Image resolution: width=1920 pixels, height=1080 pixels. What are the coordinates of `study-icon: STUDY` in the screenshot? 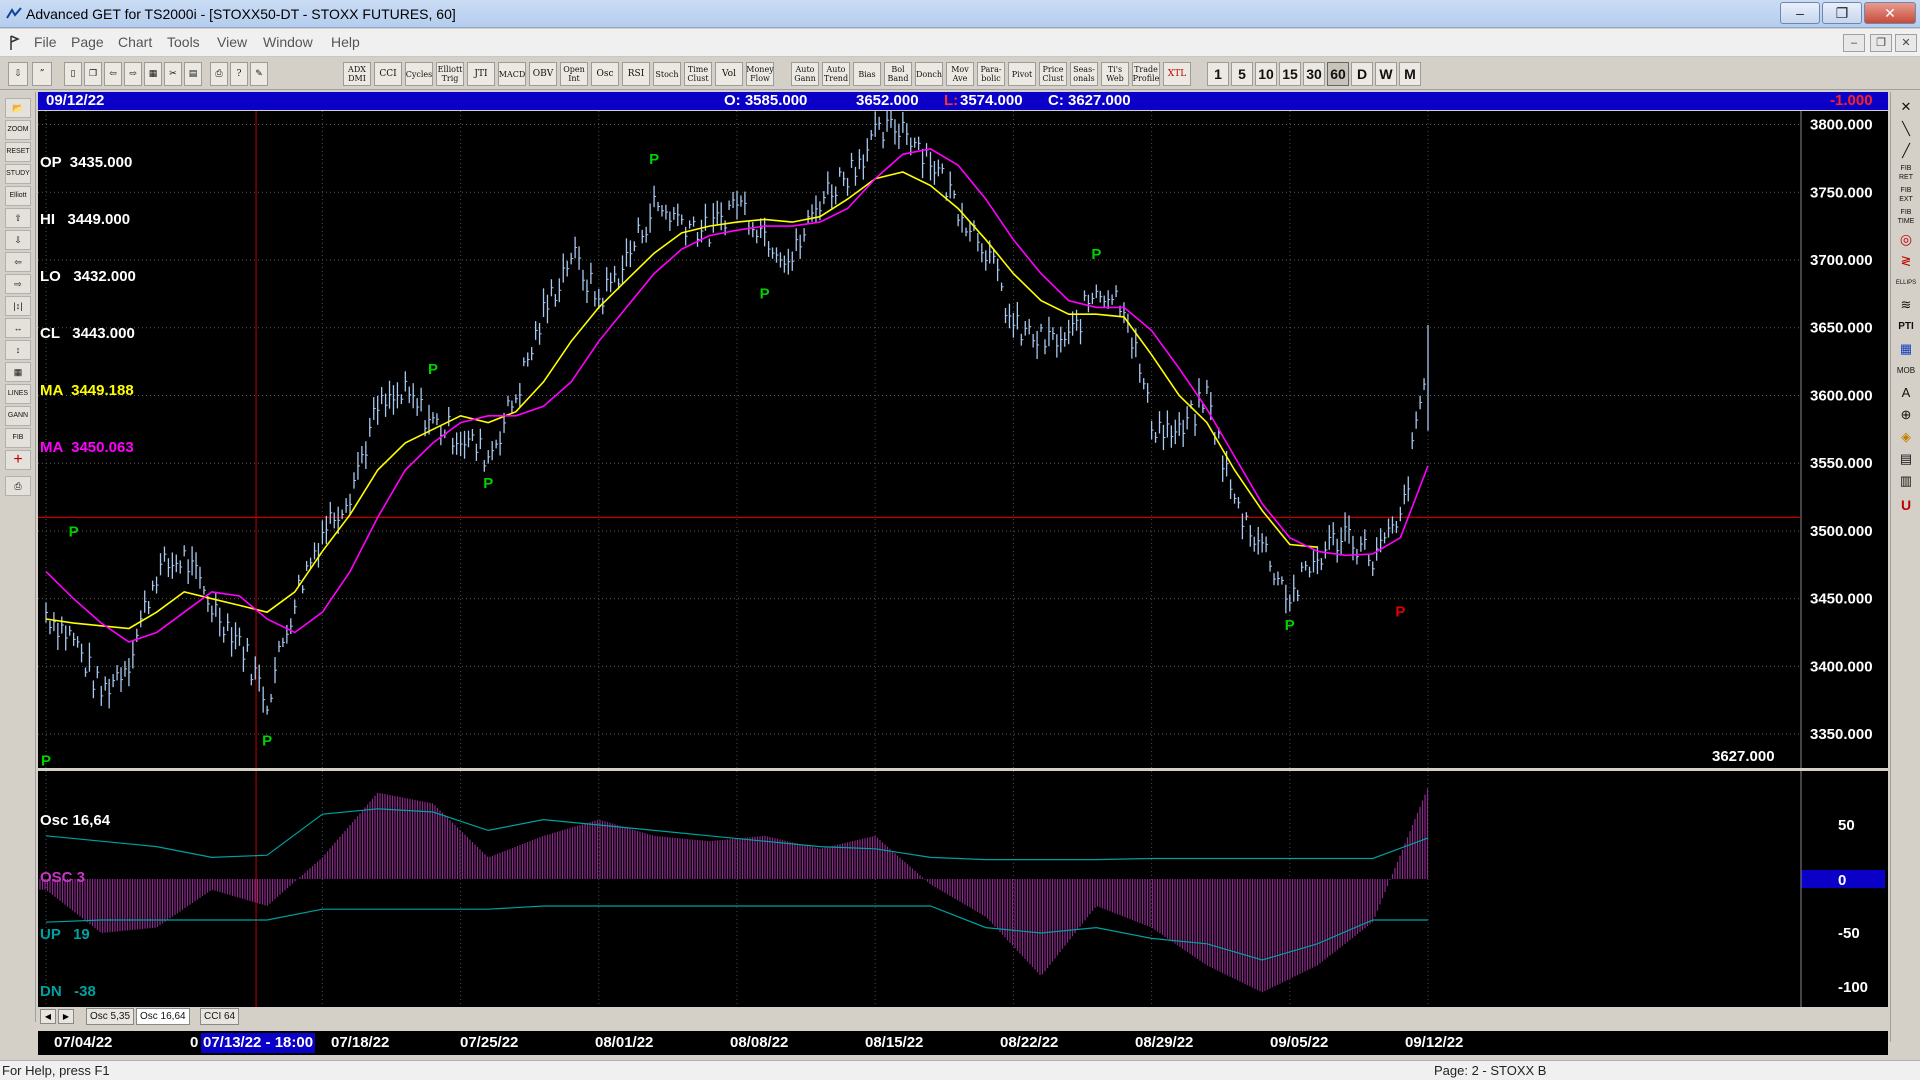 It's located at (18, 174).